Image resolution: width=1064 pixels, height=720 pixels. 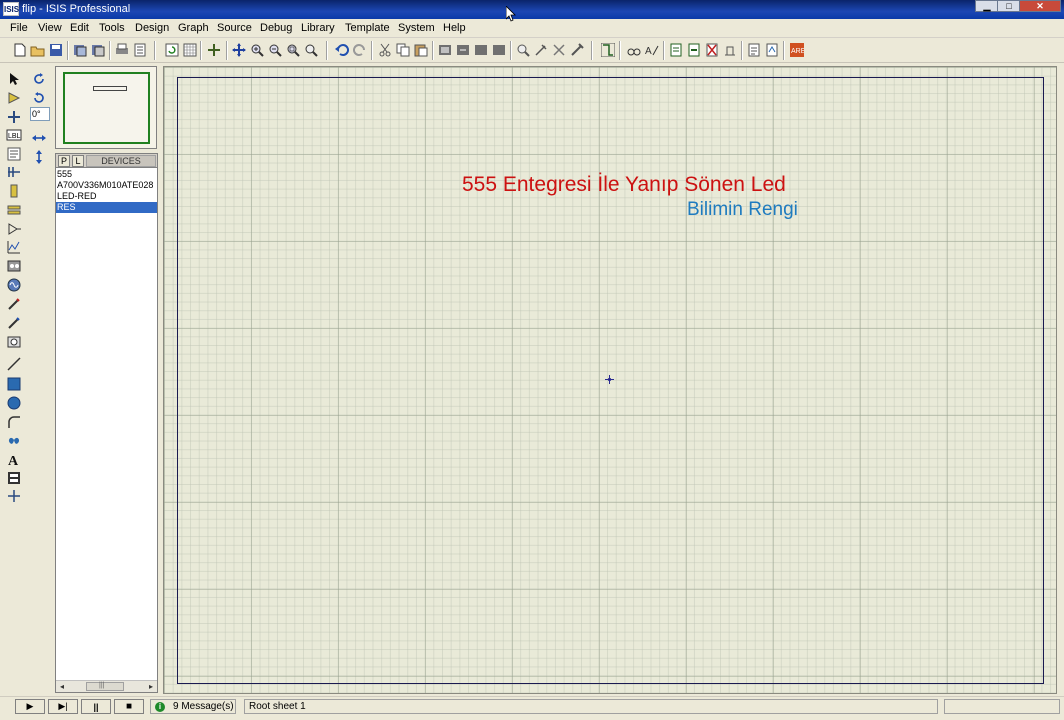 I want to click on device-list-hscrollbar: ◂ ||| ▸, so click(x=106, y=686).